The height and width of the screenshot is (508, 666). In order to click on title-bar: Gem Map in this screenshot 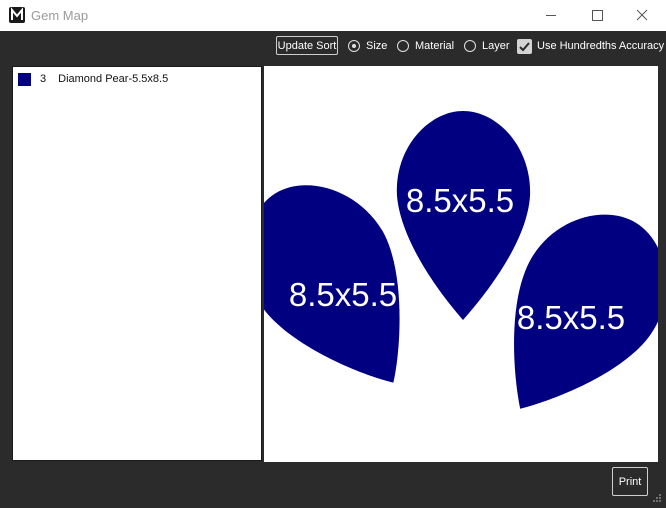, I will do `click(333, 15)`.